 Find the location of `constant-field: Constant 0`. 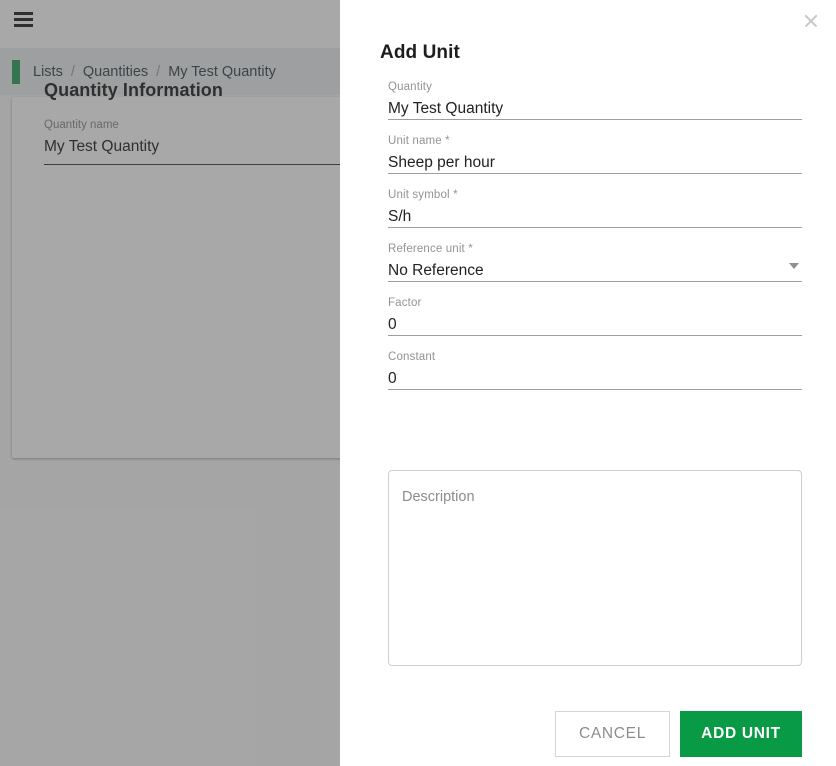

constant-field: Constant 0 is located at coordinates (595, 377).